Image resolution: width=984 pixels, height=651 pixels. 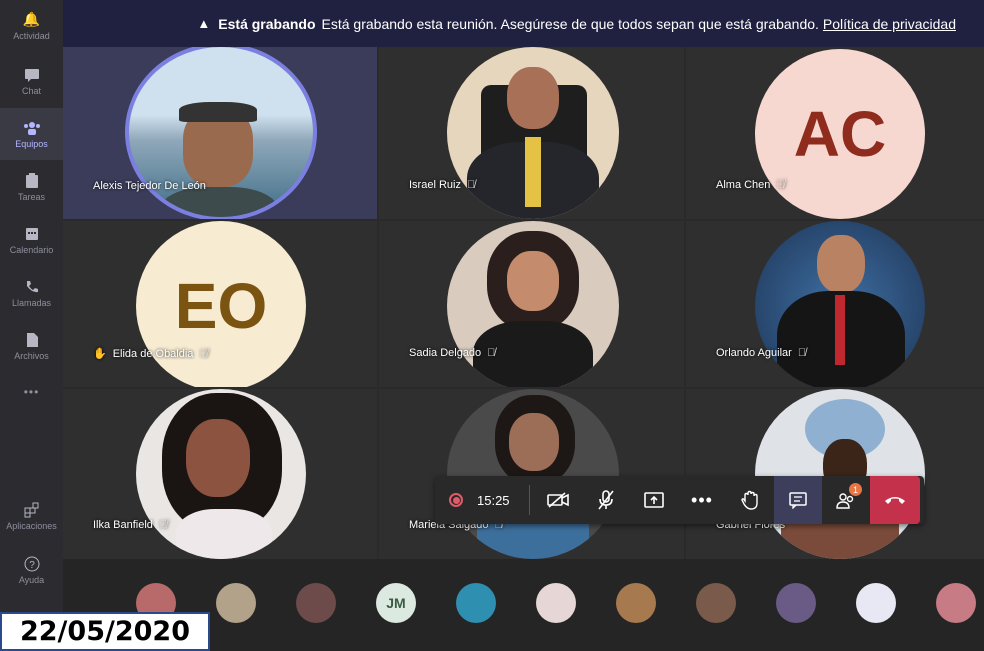 I want to click on participant-tile: Gabriel Flores, so click(x=835, y=474).